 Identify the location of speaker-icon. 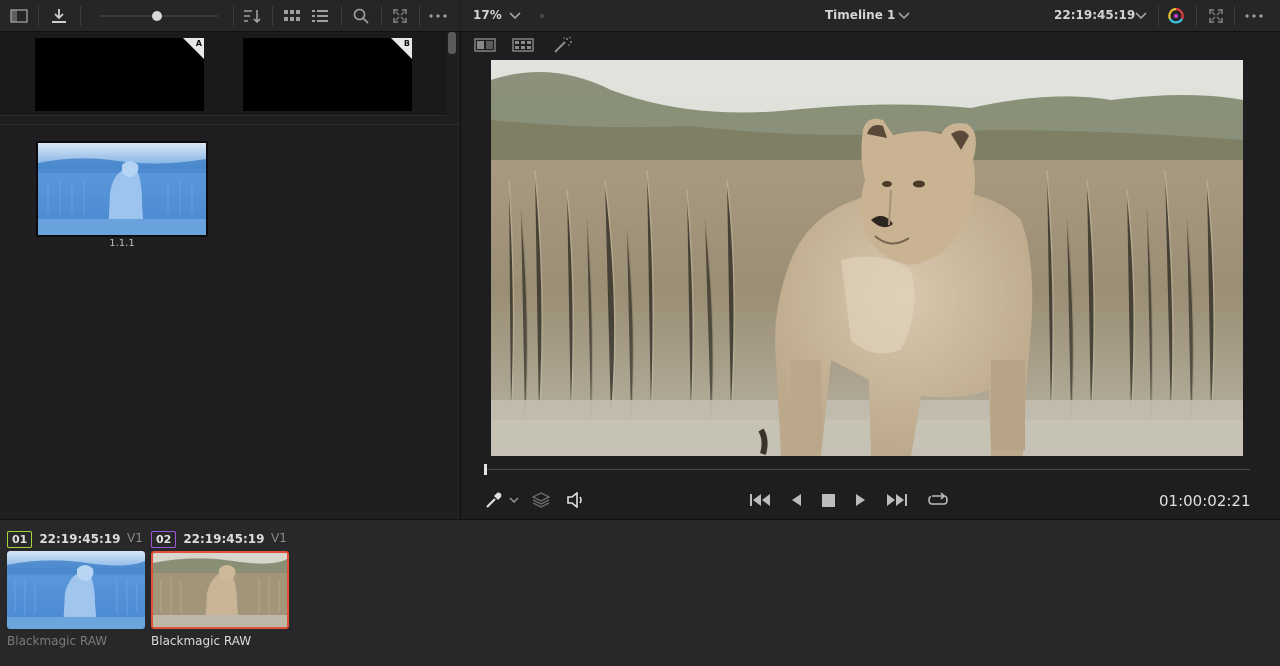
(576, 500).